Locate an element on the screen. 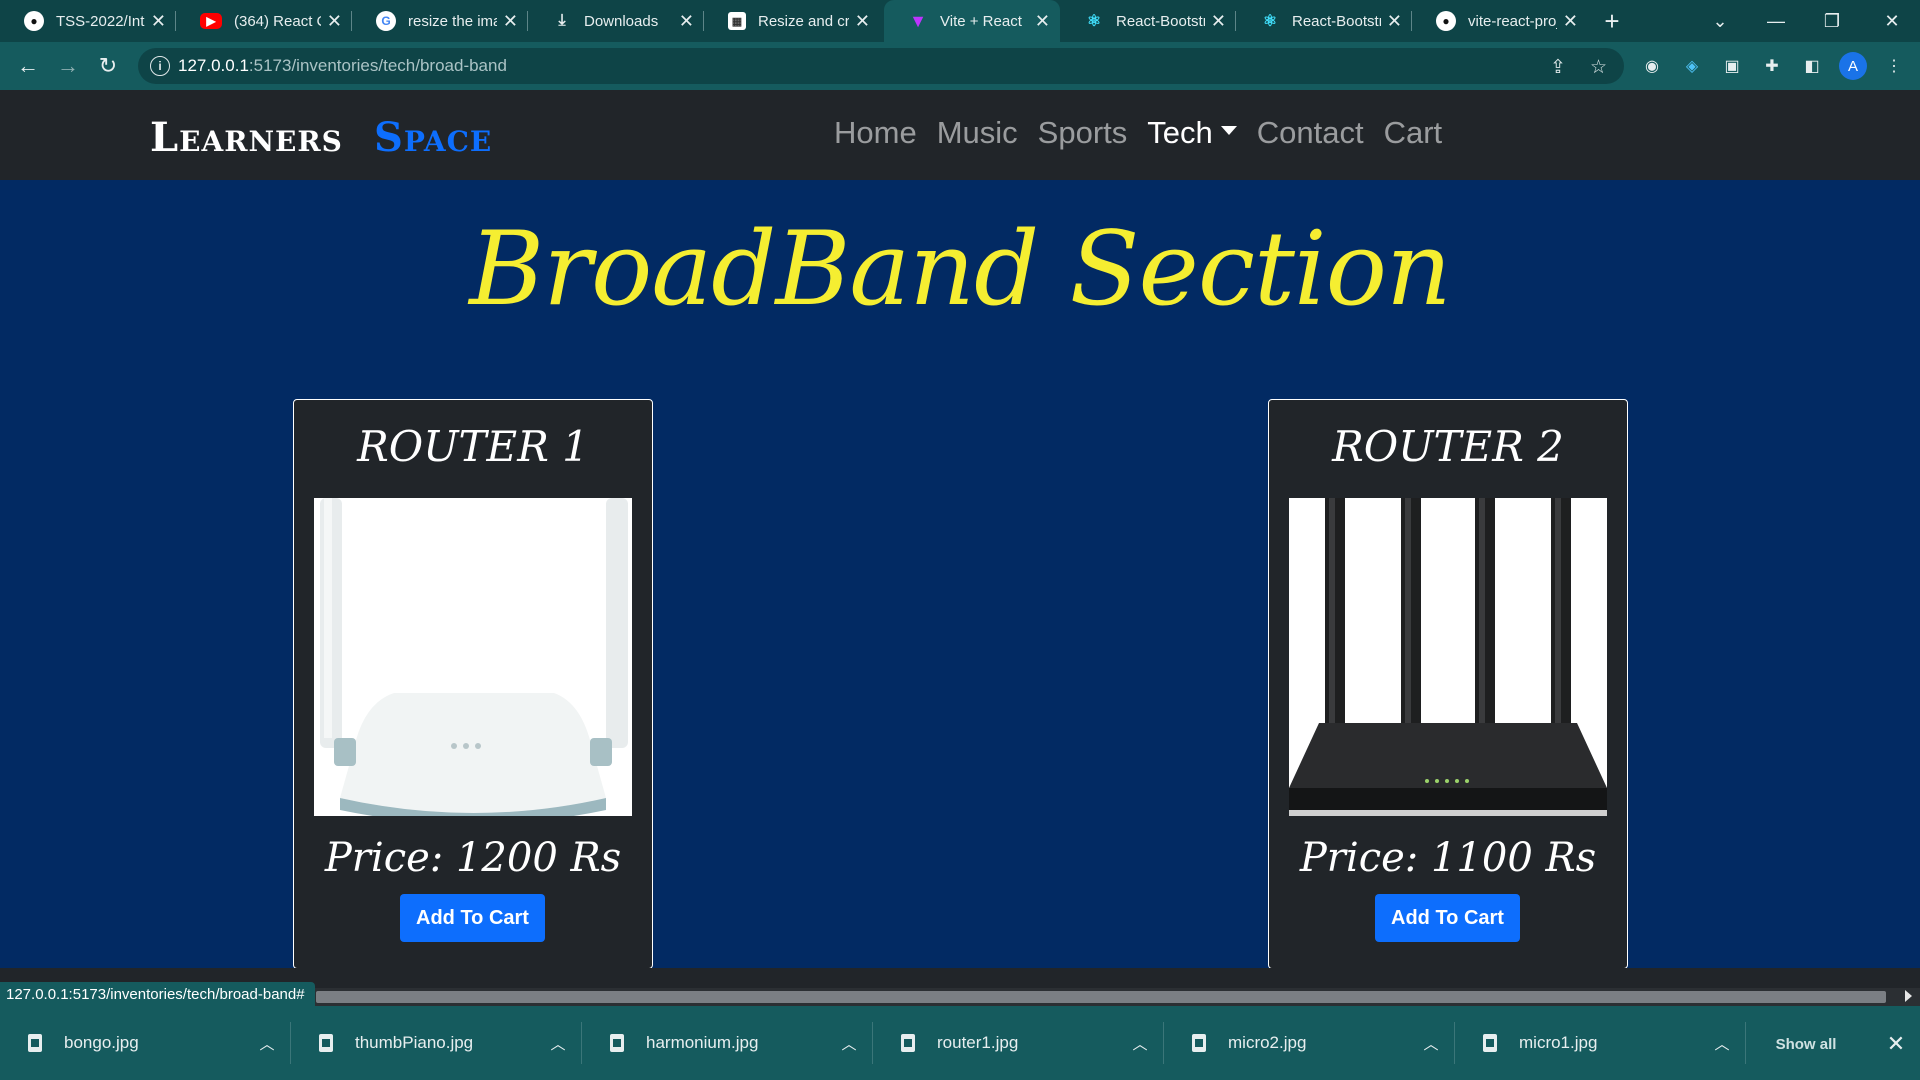 The image size is (1920, 1080). back-arrow-icon: ← is located at coordinates (28, 66).